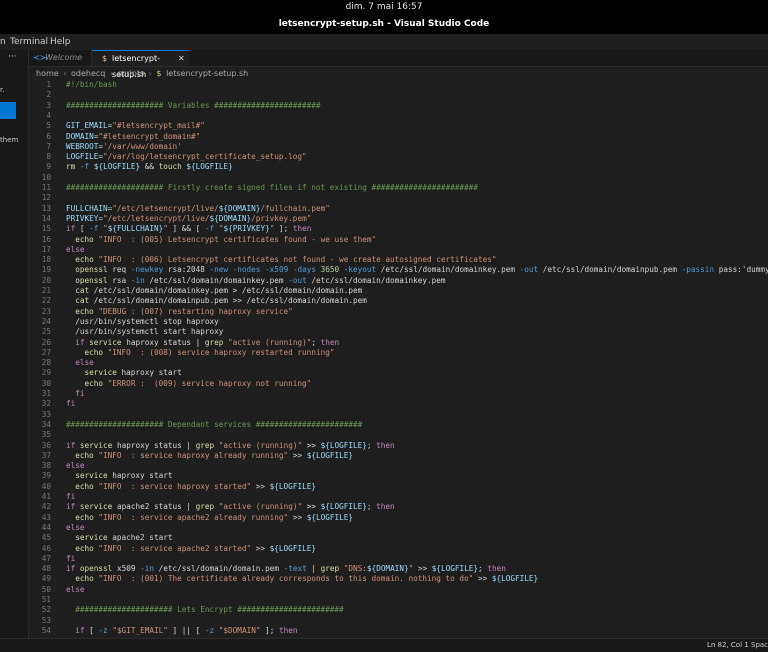 The width and height of the screenshot is (768, 652). I want to click on code-token: echo, so click(80, 455).